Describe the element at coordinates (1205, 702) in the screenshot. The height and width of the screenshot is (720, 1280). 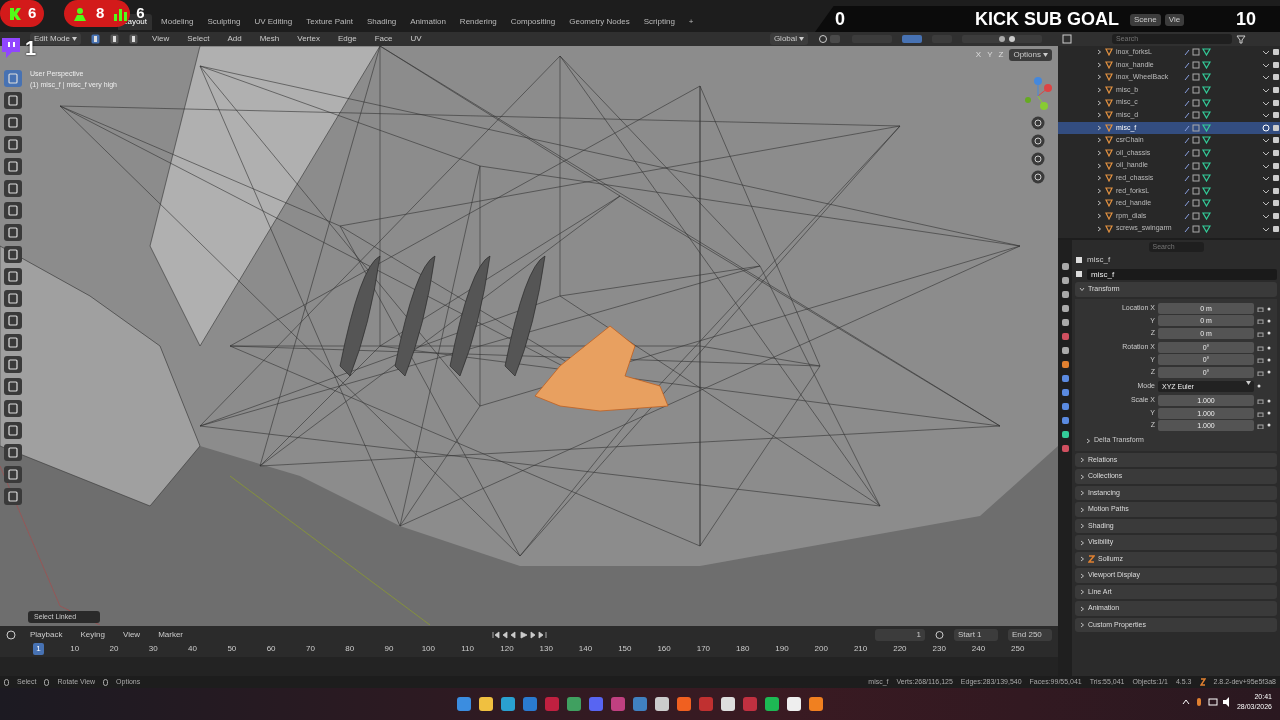
I see `system-tray-icons` at that location.